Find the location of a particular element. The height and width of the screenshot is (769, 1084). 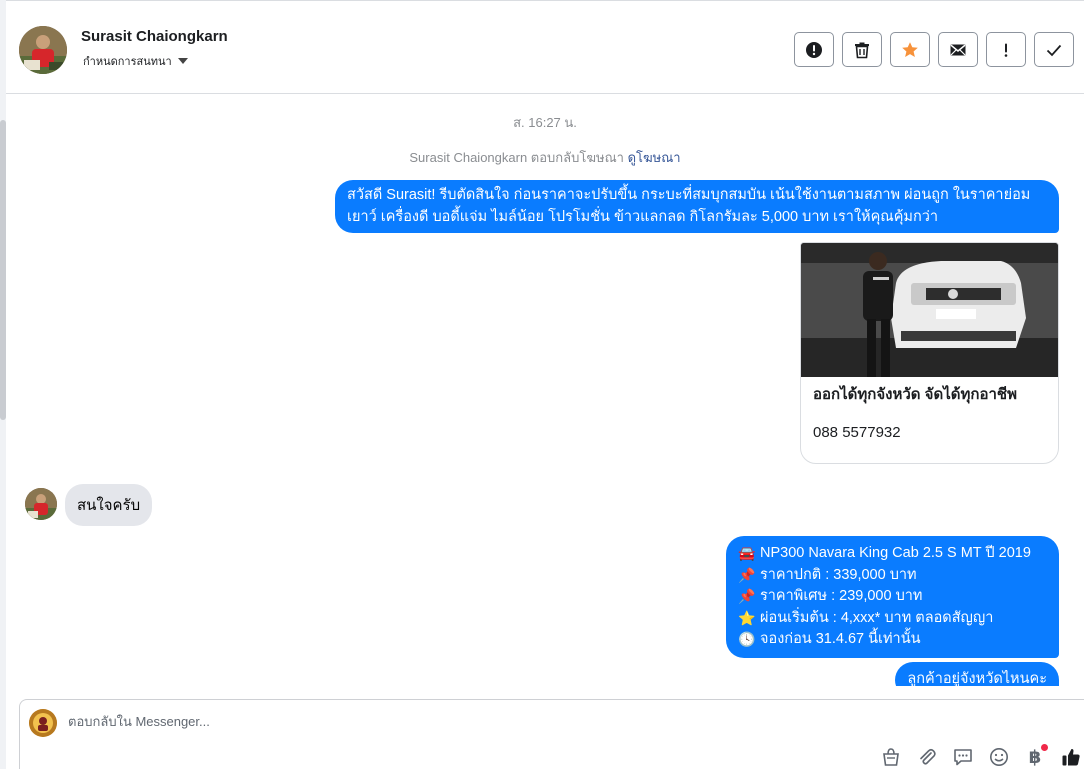

message-line-text: ราคาปกติ : 339,000 บาท is located at coordinates (838, 574).